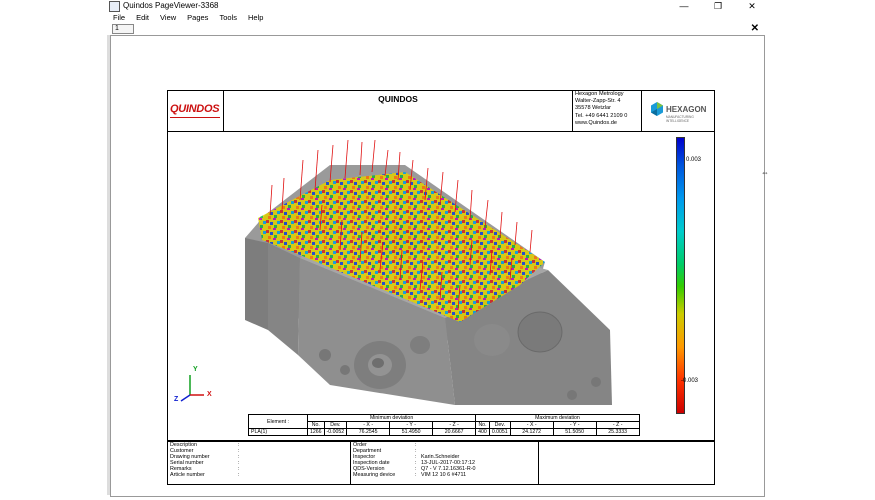 Image resolution: width=875 pixels, height=500 pixels. Describe the element at coordinates (335, 432) in the screenshot. I see `table-cell: -0.0052` at that location.